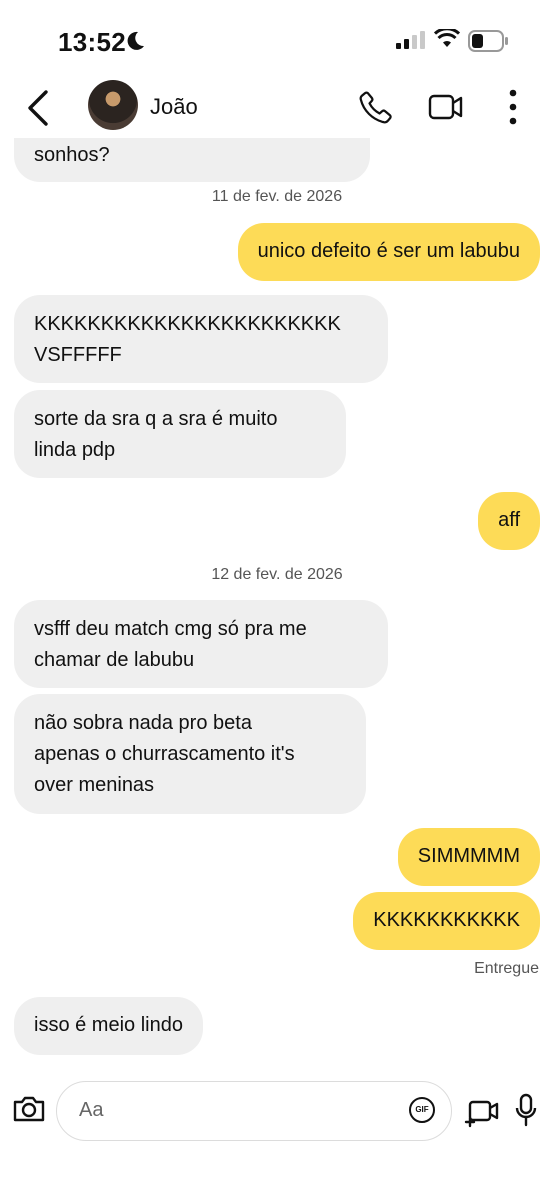 Image resolution: width=554 pixels, height=1200 pixels. Describe the element at coordinates (482, 1115) in the screenshot. I see `video-message-icon` at that location.